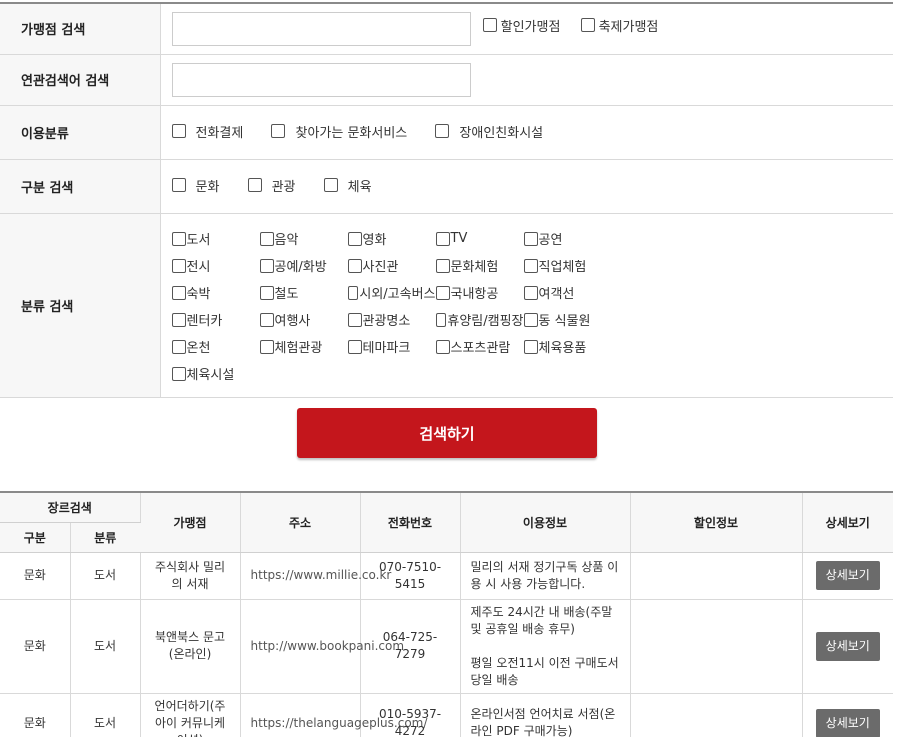  What do you see at coordinates (215, 265) in the screenshot?
I see `category-option-checkbox: 전시` at bounding box center [215, 265].